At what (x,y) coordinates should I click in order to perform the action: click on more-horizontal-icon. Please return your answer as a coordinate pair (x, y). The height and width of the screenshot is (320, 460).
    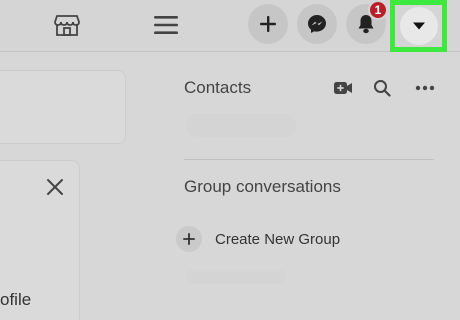
    Looking at the image, I should click on (425, 88).